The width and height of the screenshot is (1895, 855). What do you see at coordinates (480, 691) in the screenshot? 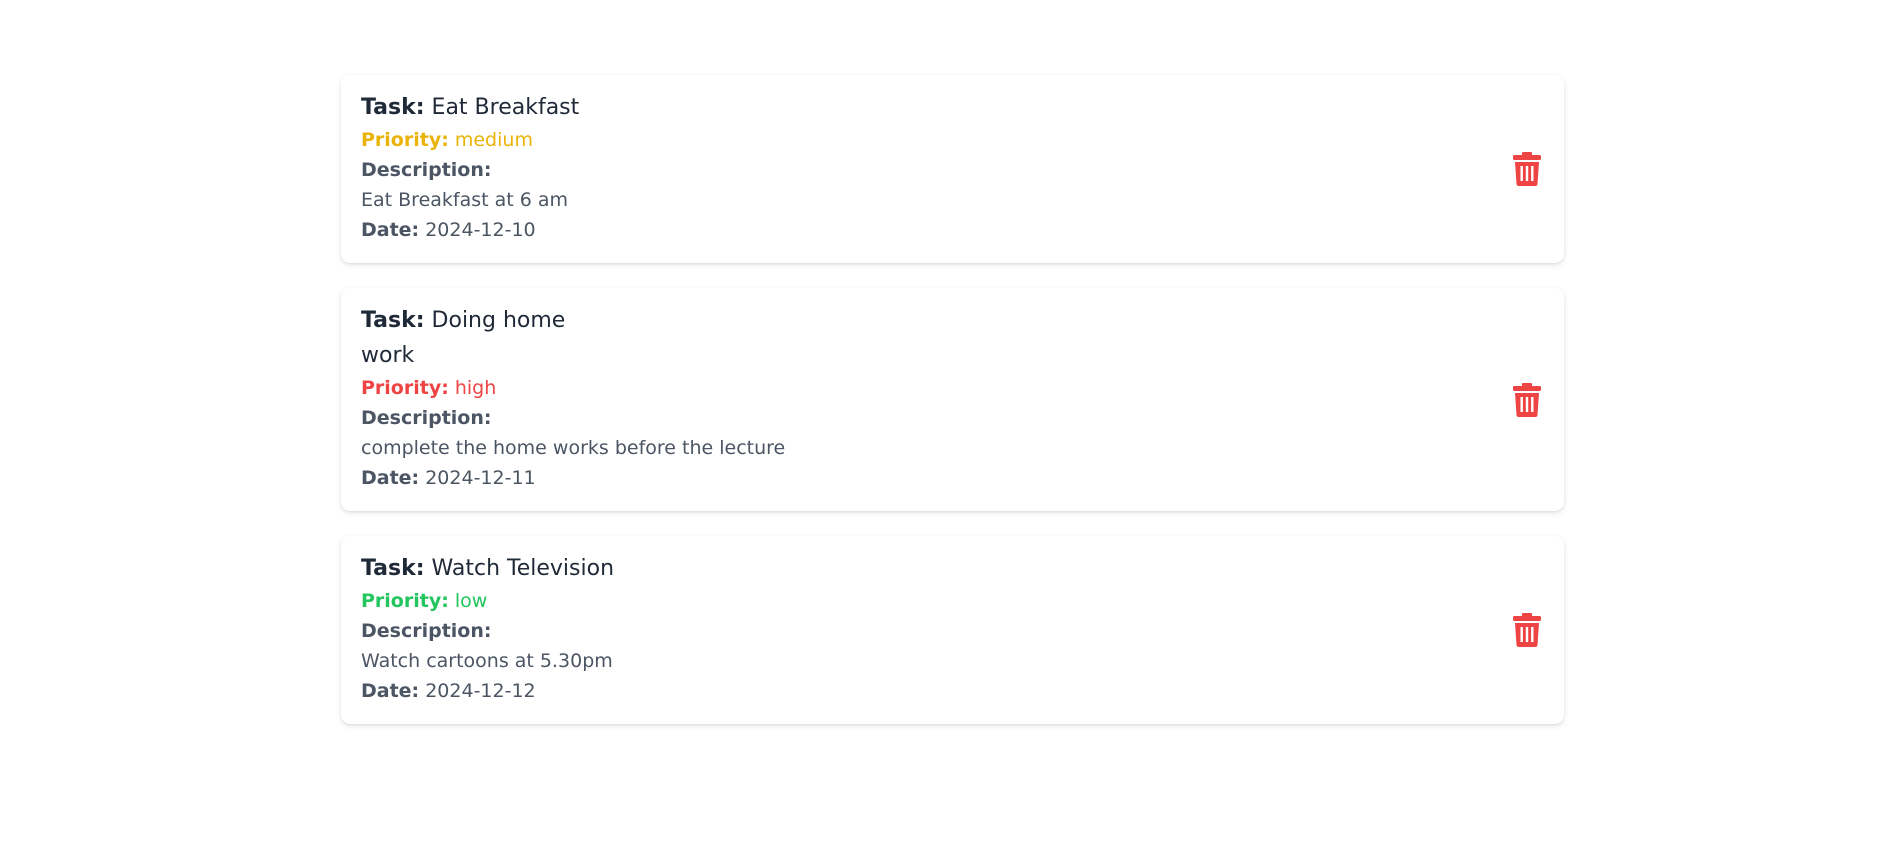
I see `date-value: 2024-12-12` at bounding box center [480, 691].